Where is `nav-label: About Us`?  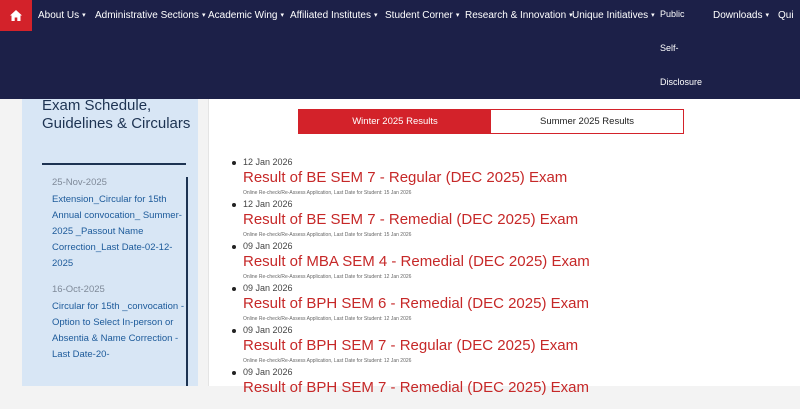
nav-label: About Us is located at coordinates (59, 16).